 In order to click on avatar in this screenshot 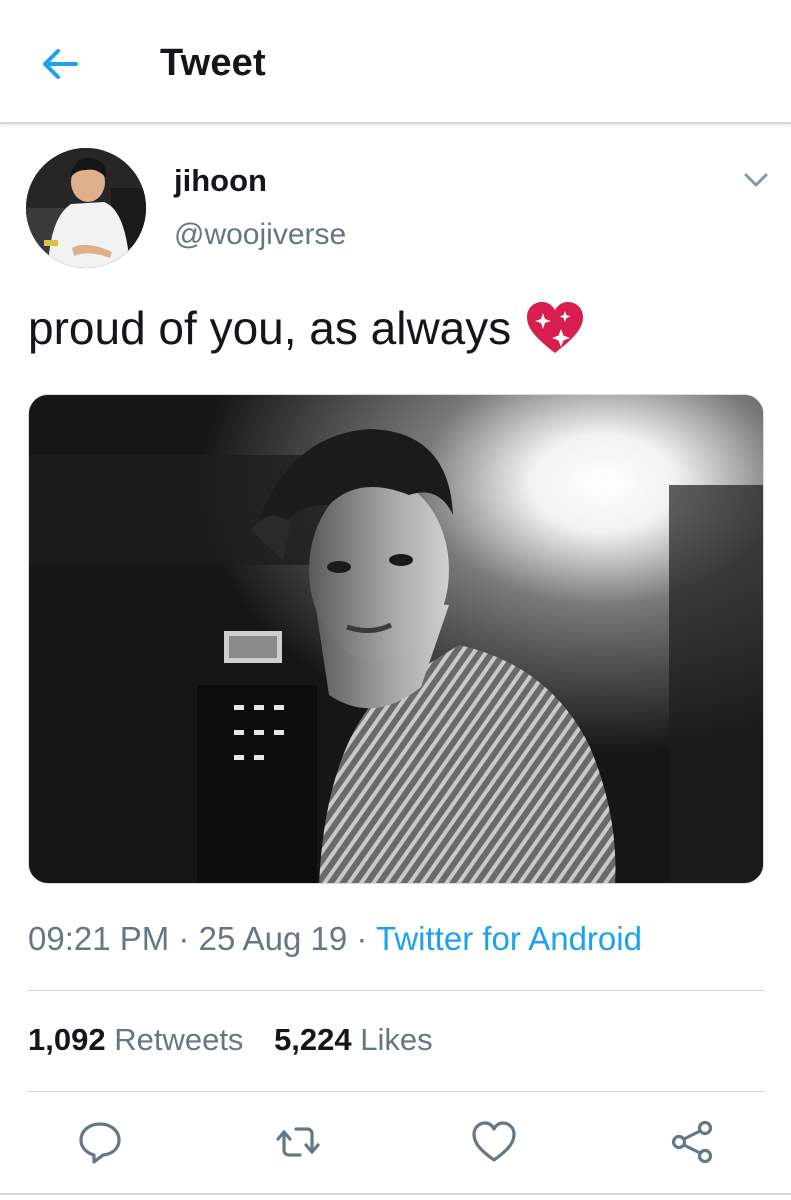, I will do `click(86, 208)`.